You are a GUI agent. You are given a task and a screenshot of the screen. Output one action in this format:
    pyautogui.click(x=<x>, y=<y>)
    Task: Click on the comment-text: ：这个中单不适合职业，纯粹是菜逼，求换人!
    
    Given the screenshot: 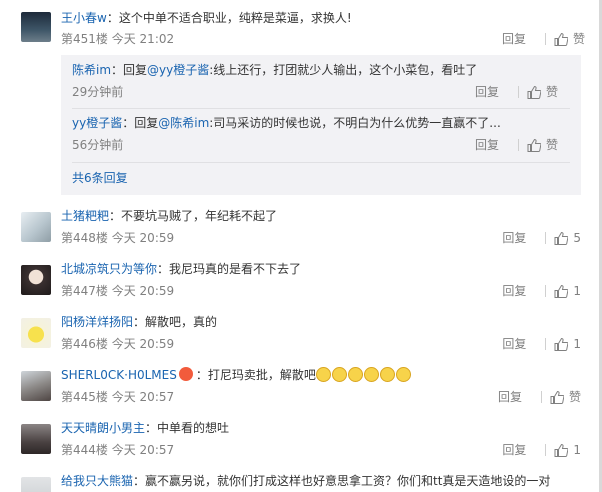 What is the action you would take?
    pyautogui.click(x=229, y=18)
    